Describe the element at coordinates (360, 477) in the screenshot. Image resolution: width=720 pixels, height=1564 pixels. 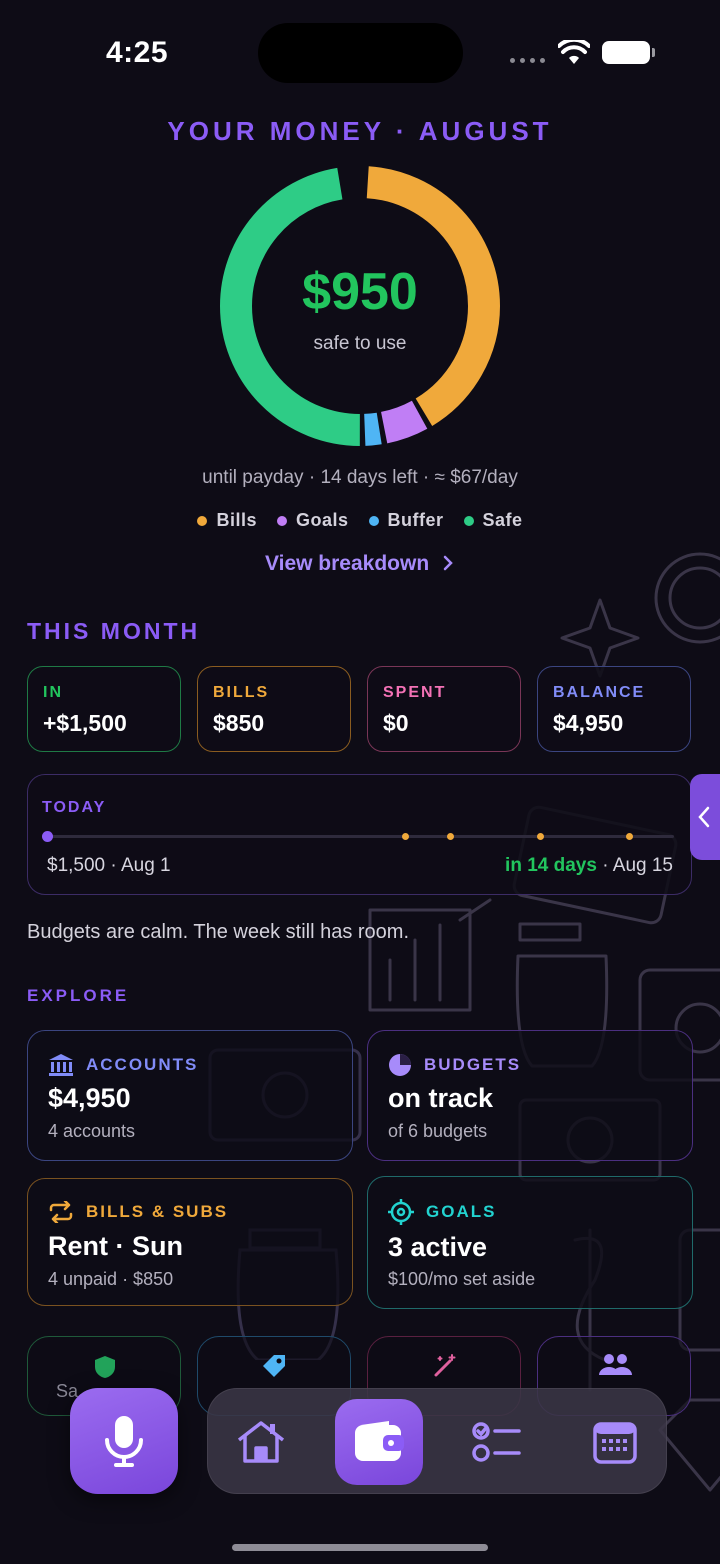
I see `payday-summary: until payday · 14 days left · ≈ $67/day` at that location.